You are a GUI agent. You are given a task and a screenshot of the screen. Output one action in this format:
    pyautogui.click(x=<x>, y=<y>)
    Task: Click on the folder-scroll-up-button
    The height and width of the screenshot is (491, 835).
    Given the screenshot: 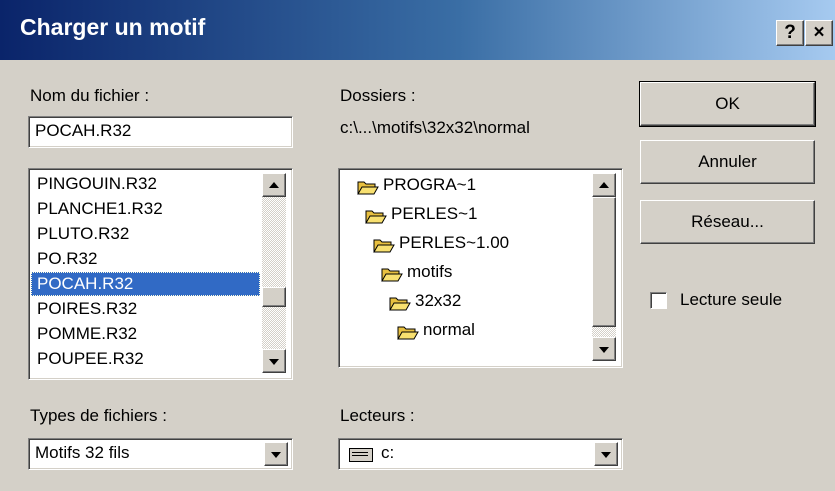 What is the action you would take?
    pyautogui.click(x=604, y=185)
    